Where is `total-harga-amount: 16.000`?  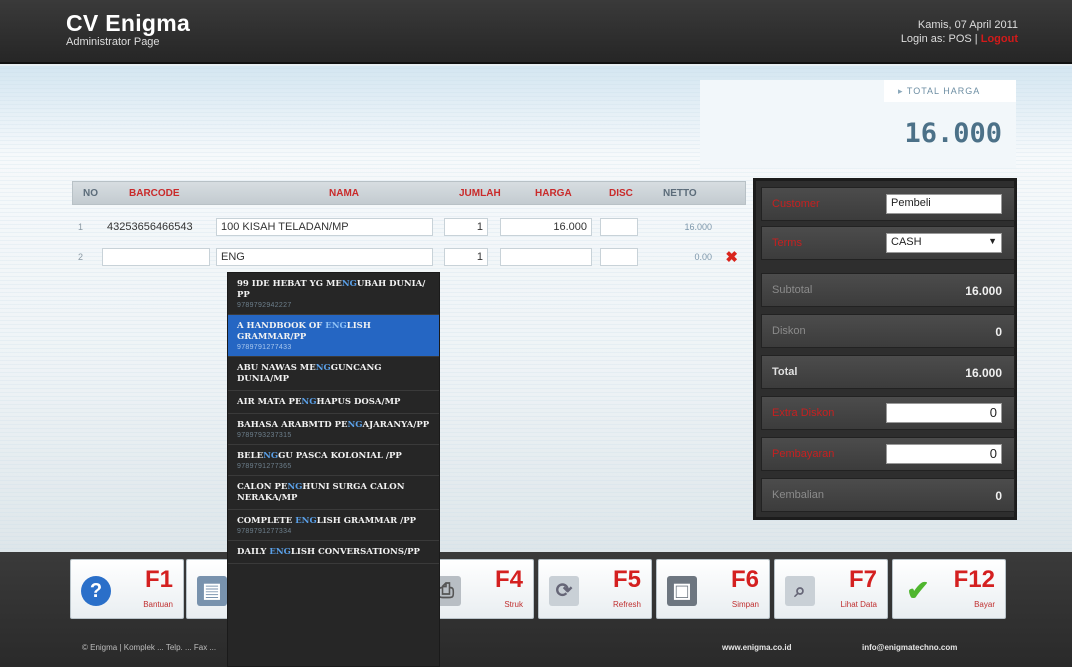
total-harga-amount: 16.000 is located at coordinates (953, 133).